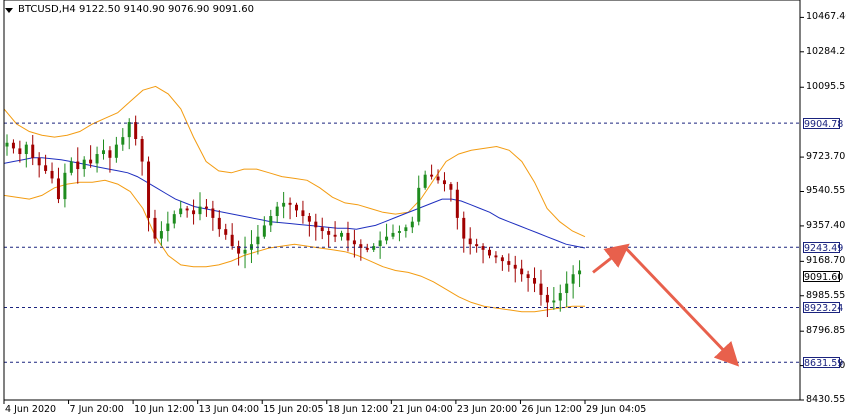 The width and height of the screenshot is (846, 419). Describe the element at coordinates (826, 261) in the screenshot. I see `price-tick-label: 9168.70` at that location.